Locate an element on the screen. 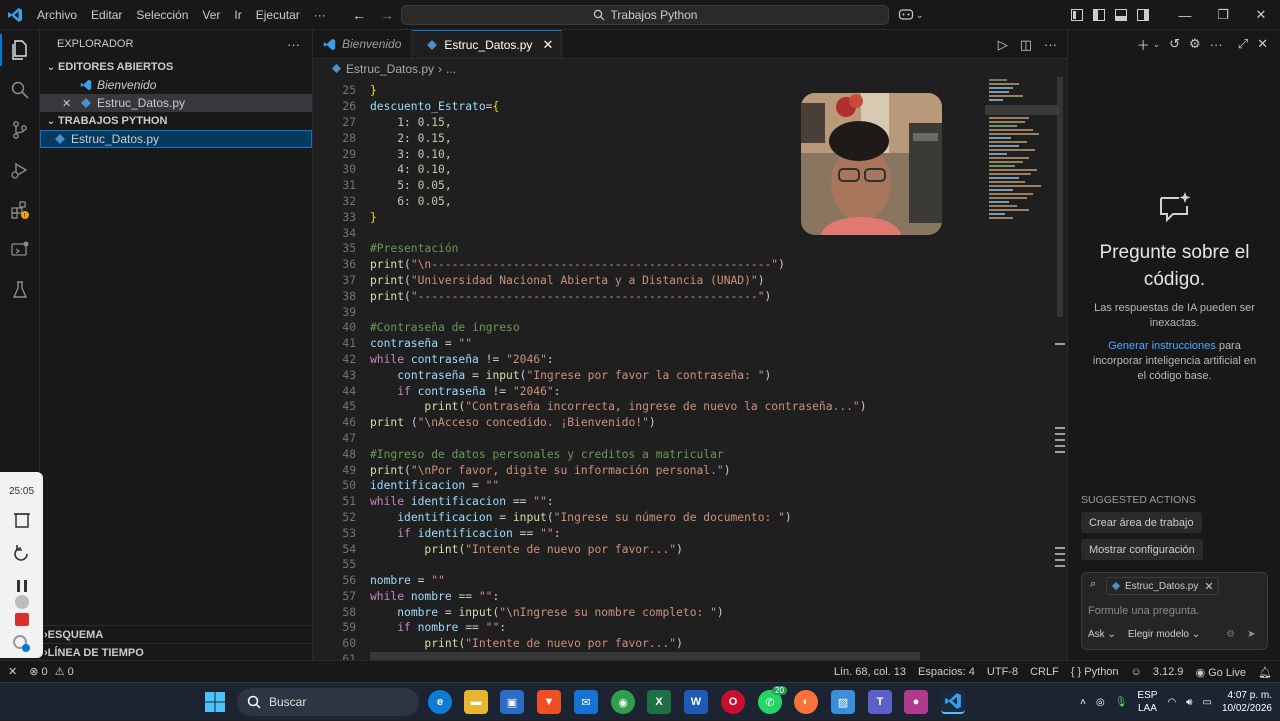 The height and width of the screenshot is (721, 1280). minimap is located at coordinates (1022, 367).